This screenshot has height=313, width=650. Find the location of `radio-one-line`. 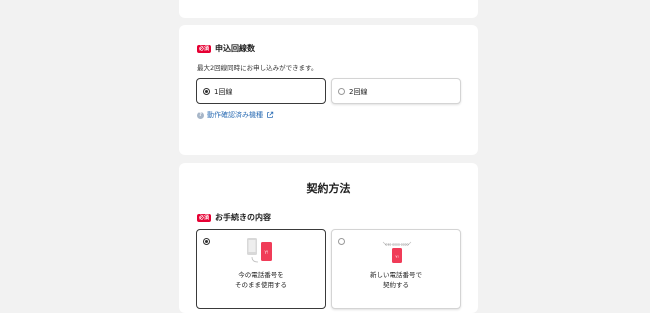

radio-one-line is located at coordinates (206, 91).